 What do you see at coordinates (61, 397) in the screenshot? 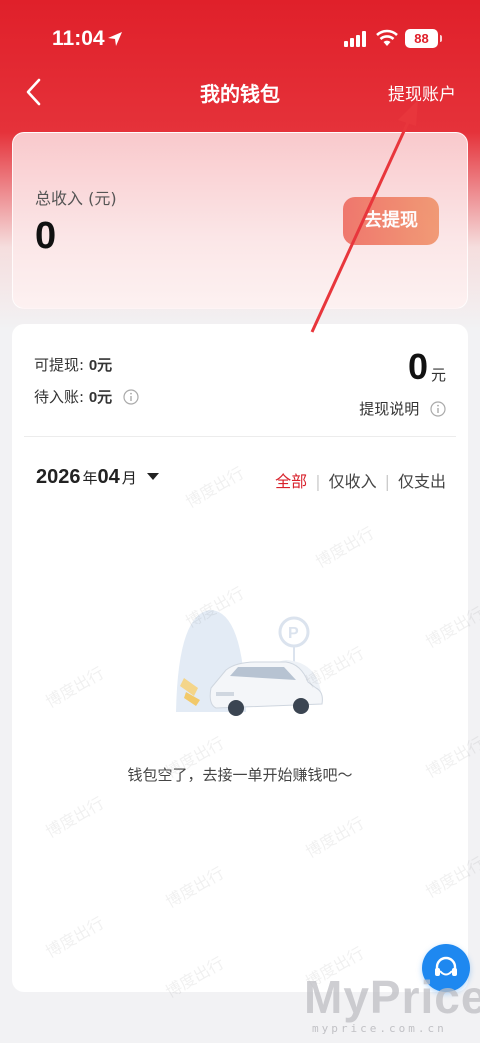
I see `pending-label: 待入账:` at bounding box center [61, 397].